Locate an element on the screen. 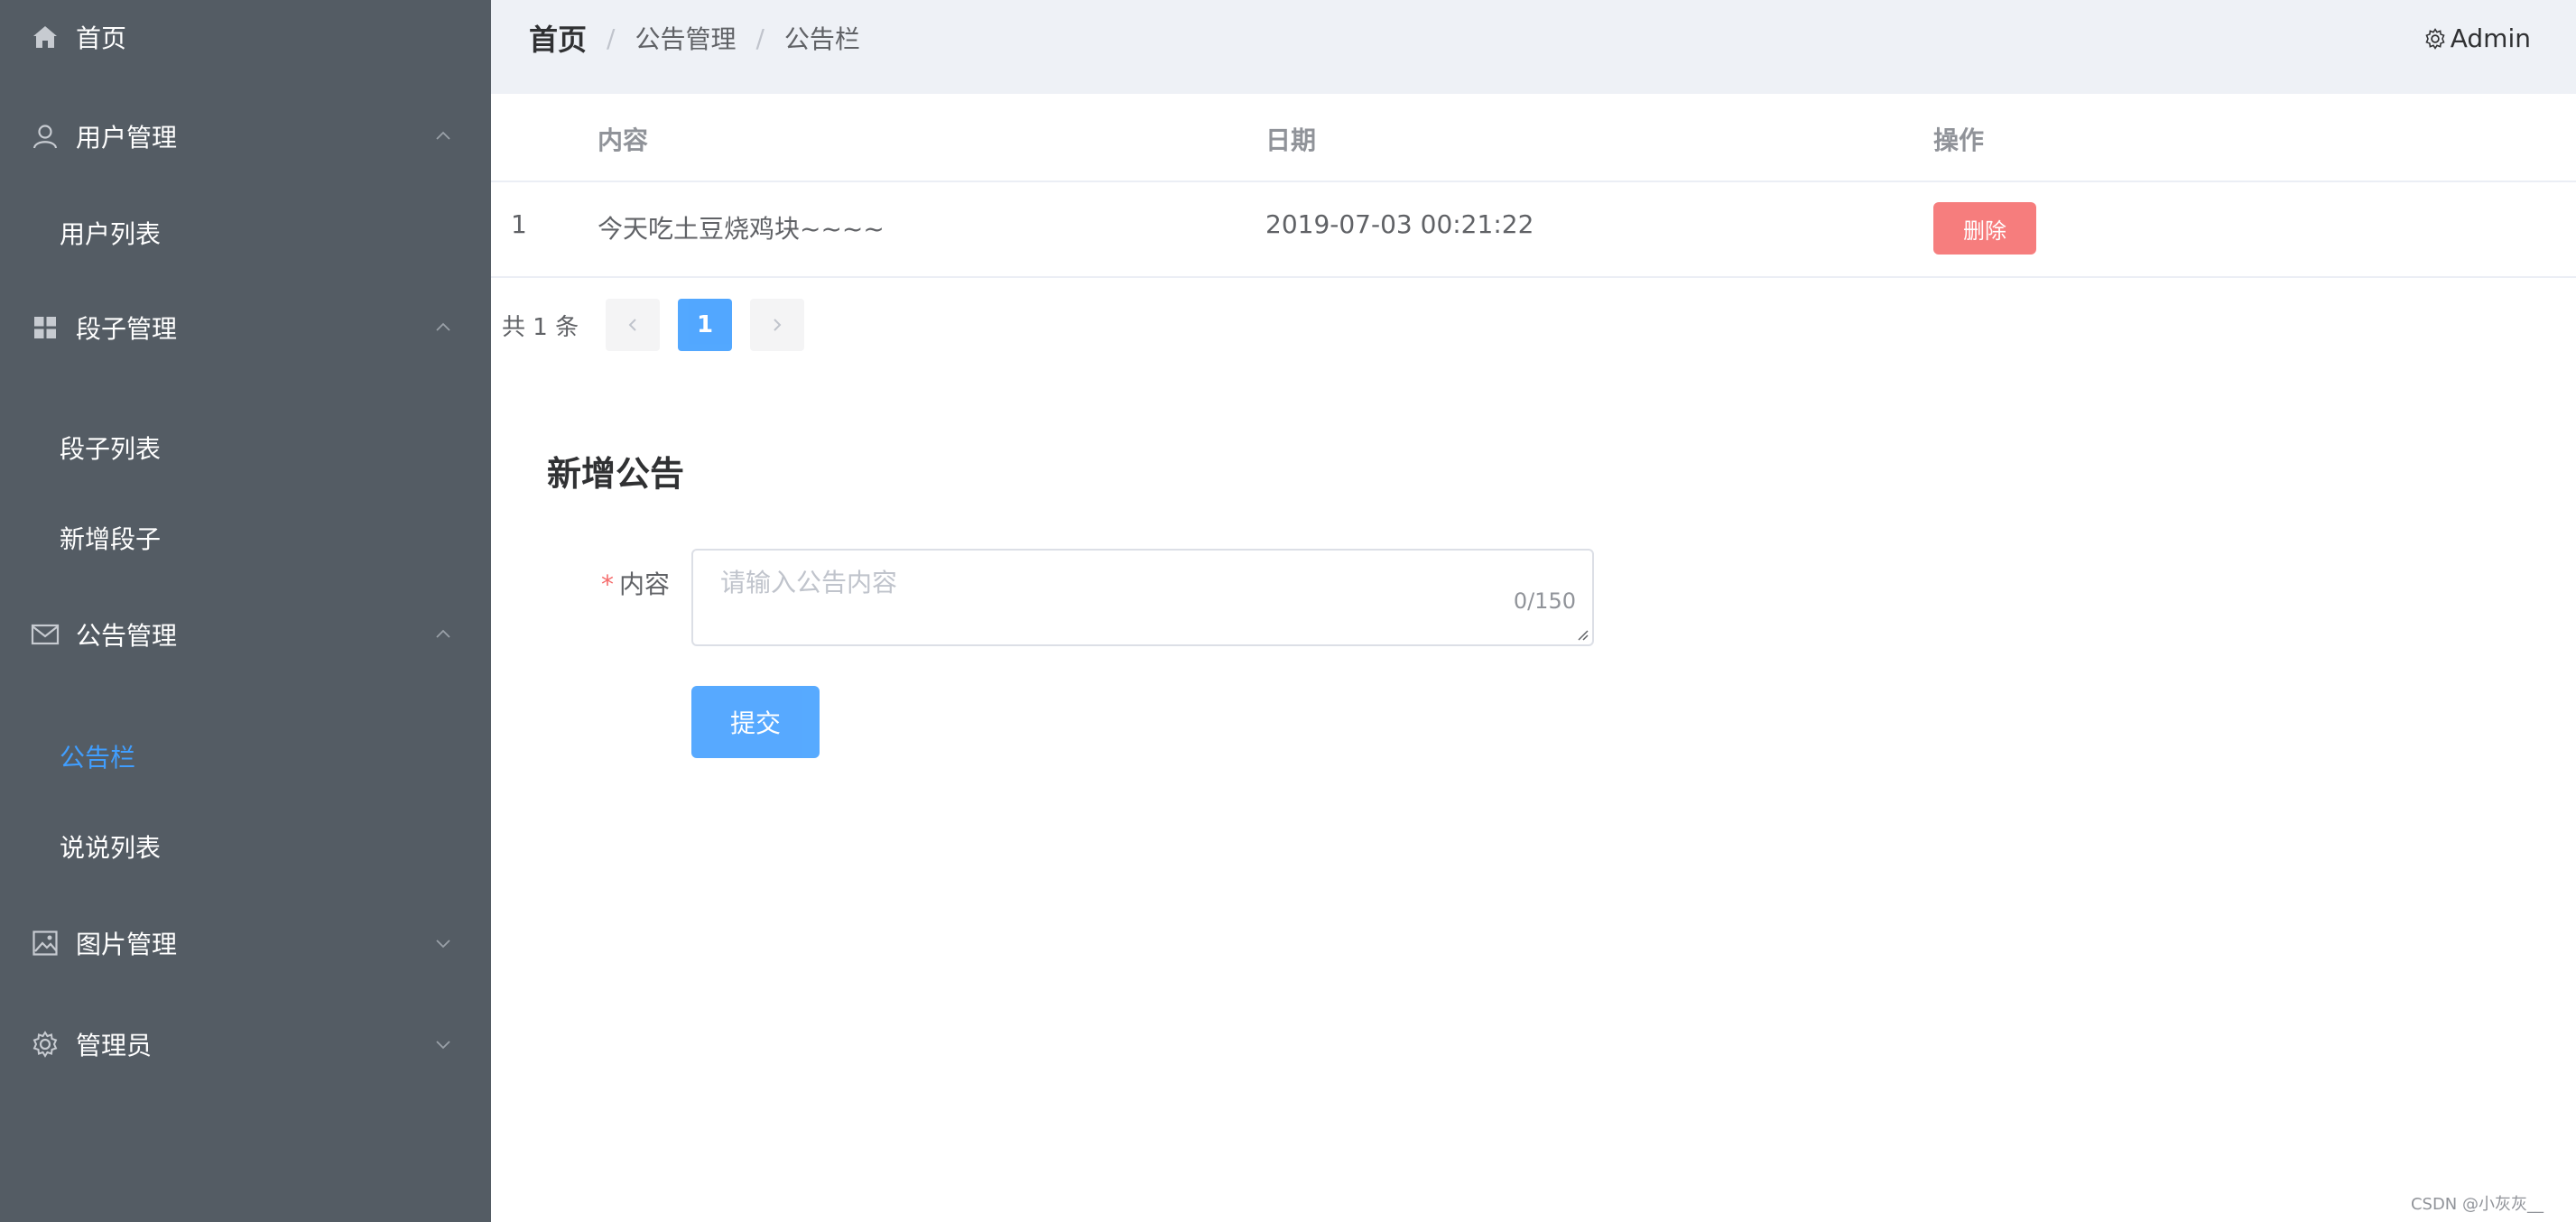 The image size is (2576, 1222). content-label-text: 内容 is located at coordinates (645, 584).